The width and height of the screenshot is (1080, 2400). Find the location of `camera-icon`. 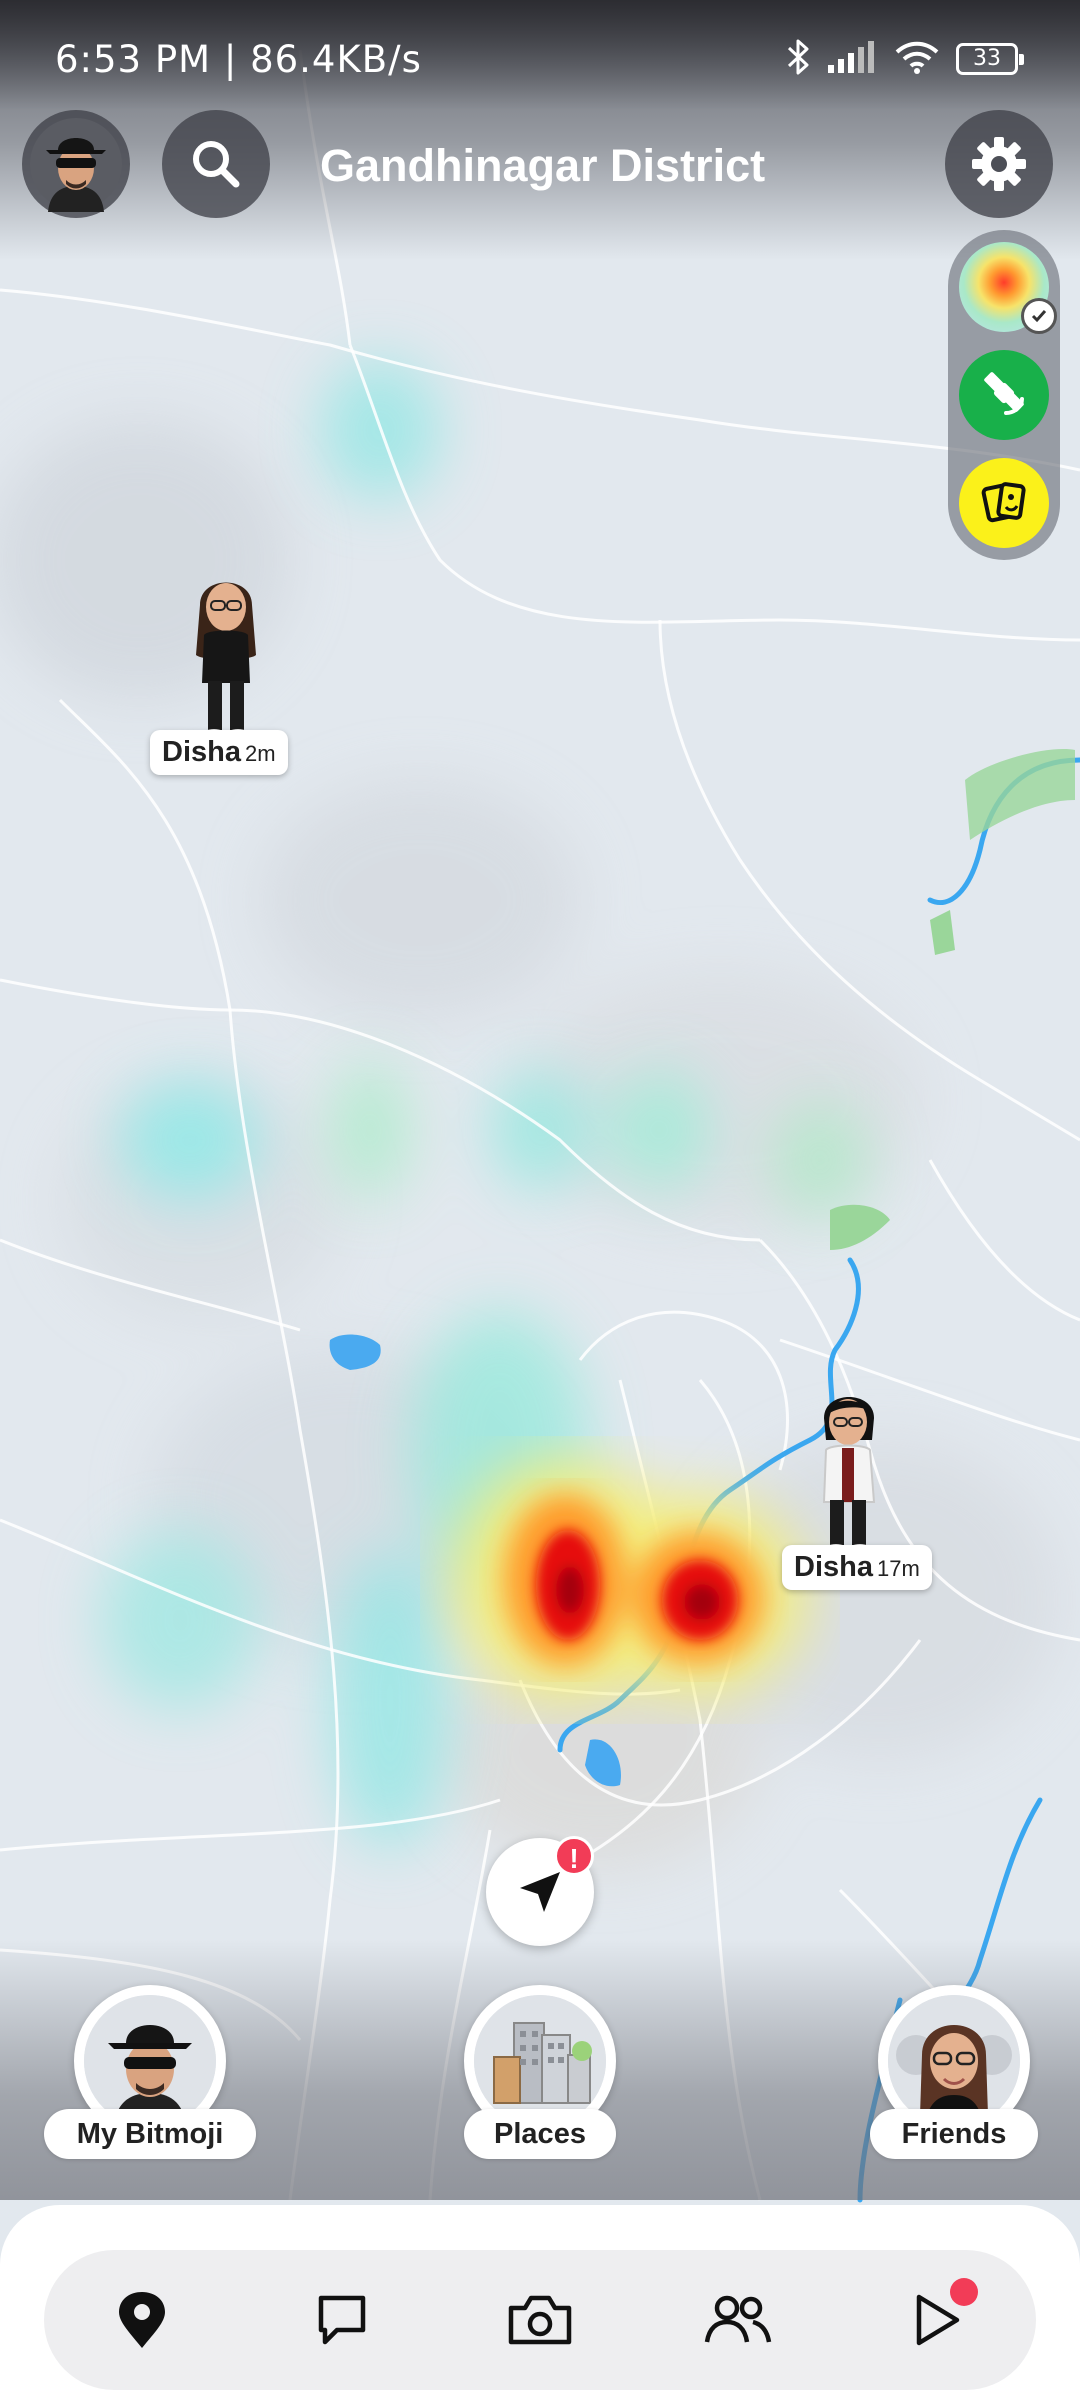

camera-icon is located at coordinates (540, 2320).